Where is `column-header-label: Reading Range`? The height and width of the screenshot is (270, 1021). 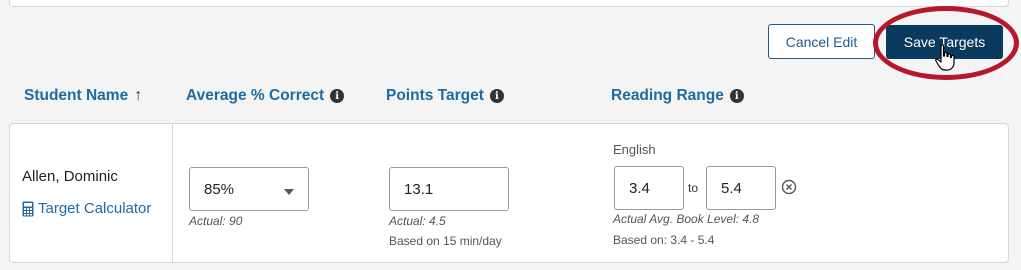 column-header-label: Reading Range is located at coordinates (667, 95).